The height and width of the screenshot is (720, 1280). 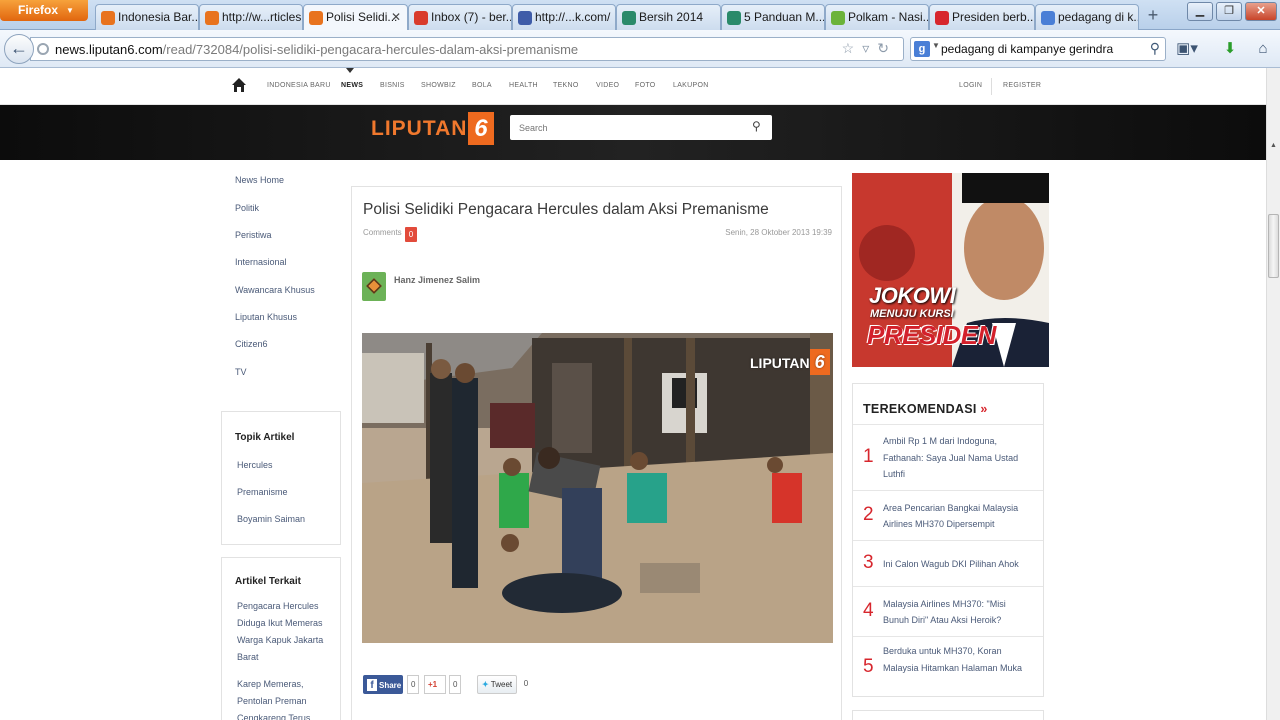 I want to click on window-close-button: ✕, so click(x=1261, y=11).